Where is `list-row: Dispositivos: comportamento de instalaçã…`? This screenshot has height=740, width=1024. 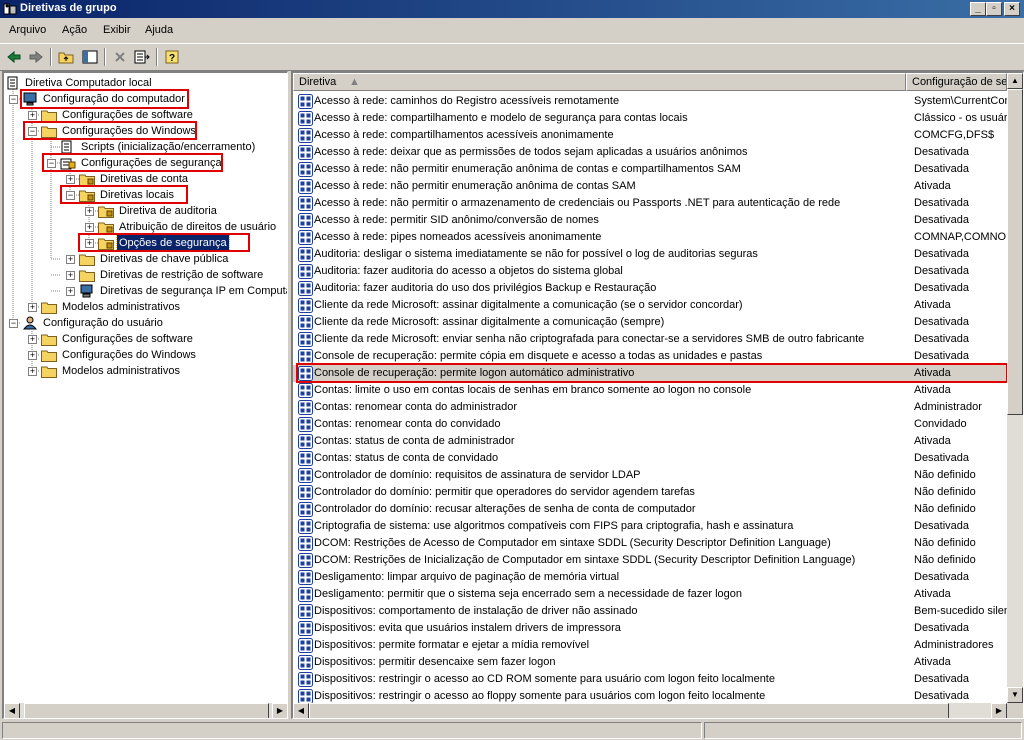 list-row: Dispositivos: comportamento de instalaçã… is located at coordinates (650, 611).